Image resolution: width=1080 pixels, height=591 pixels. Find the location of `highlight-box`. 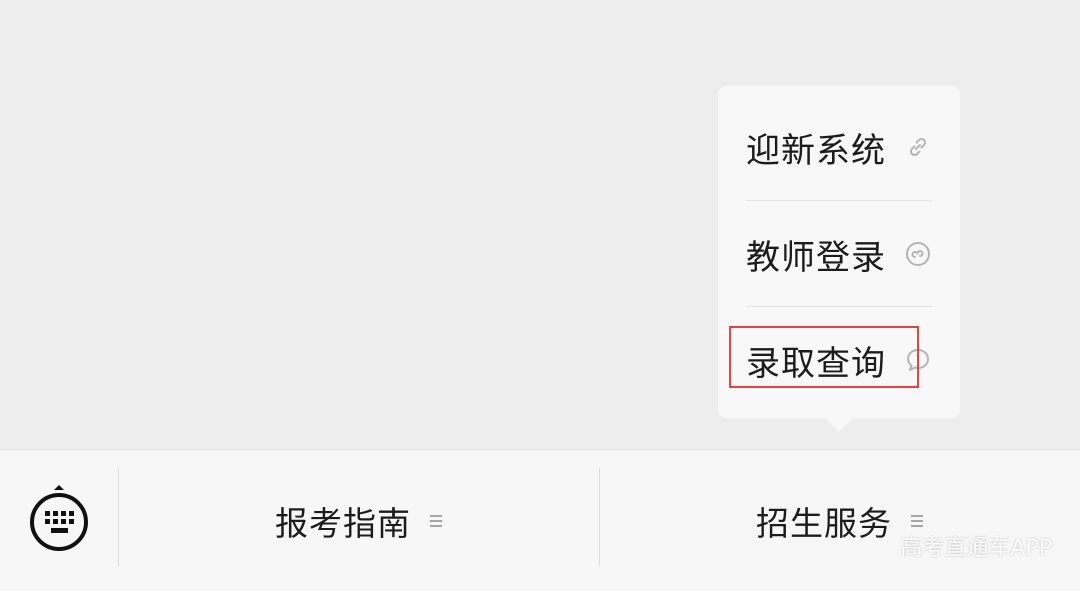

highlight-box is located at coordinates (824, 357).